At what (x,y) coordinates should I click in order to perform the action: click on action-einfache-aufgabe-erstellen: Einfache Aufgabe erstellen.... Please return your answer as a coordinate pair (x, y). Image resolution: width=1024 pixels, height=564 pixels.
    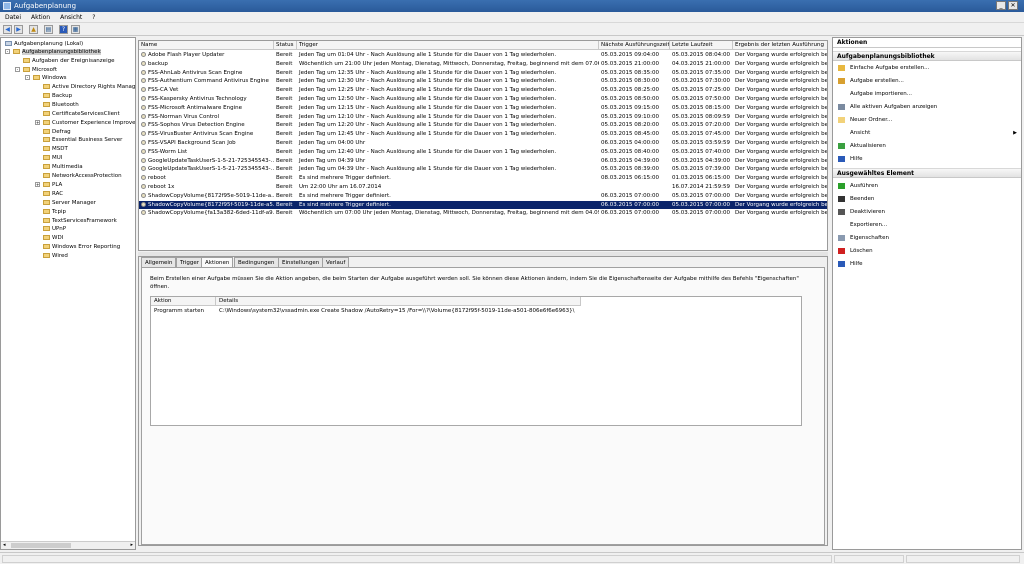
    Looking at the image, I should click on (927, 68).